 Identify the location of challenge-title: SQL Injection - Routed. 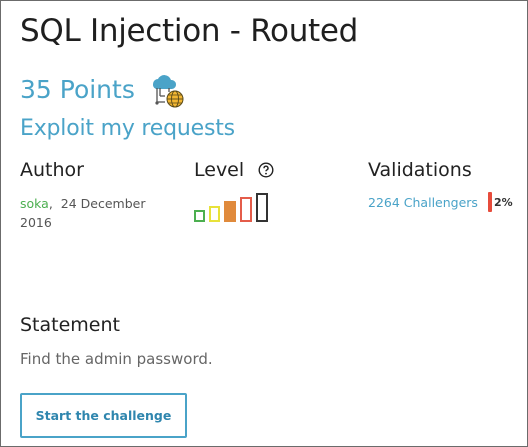
(189, 31).